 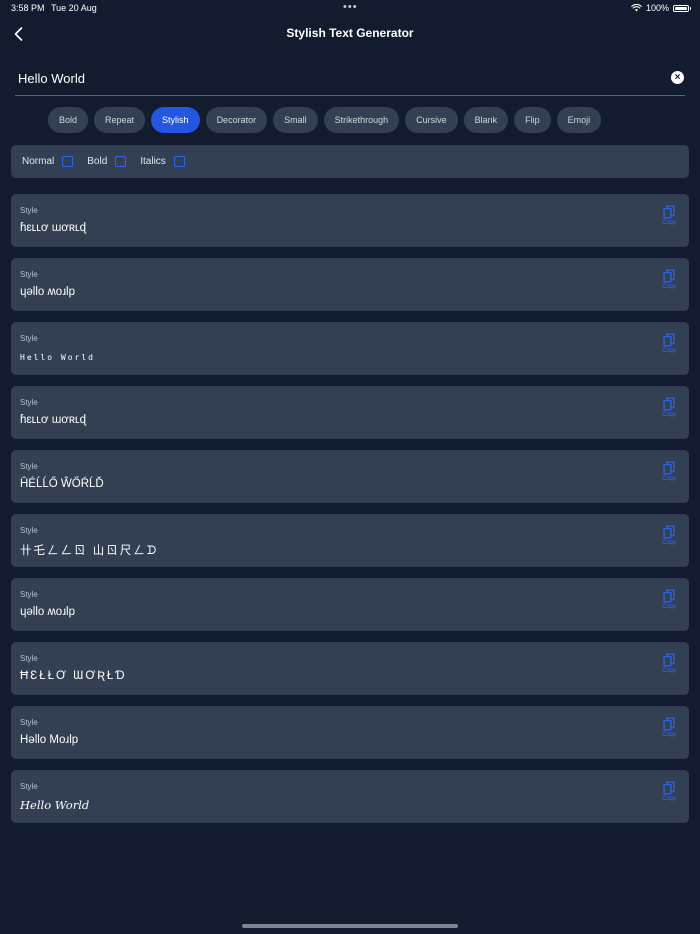 What do you see at coordinates (350, 926) in the screenshot?
I see `home-indicator` at bounding box center [350, 926].